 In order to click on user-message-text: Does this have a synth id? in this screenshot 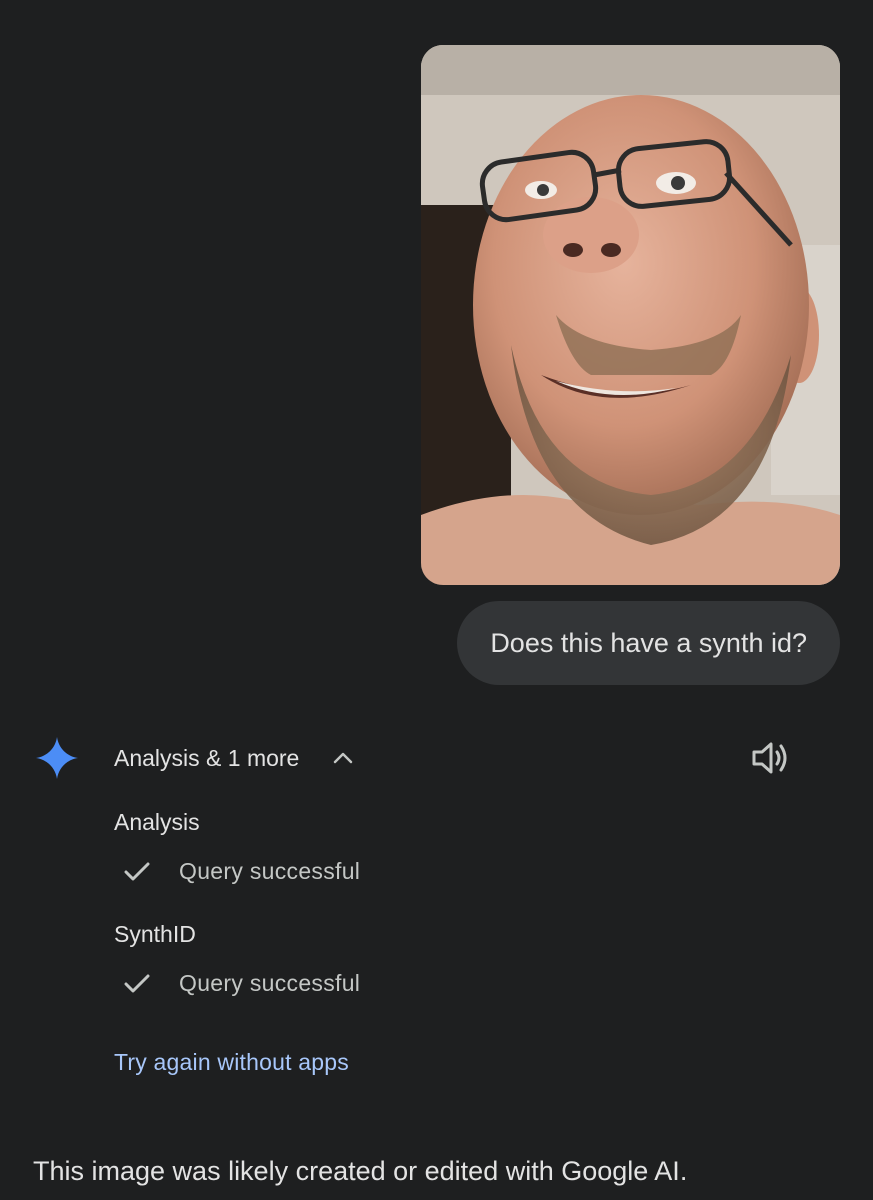, I will do `click(648, 642)`.